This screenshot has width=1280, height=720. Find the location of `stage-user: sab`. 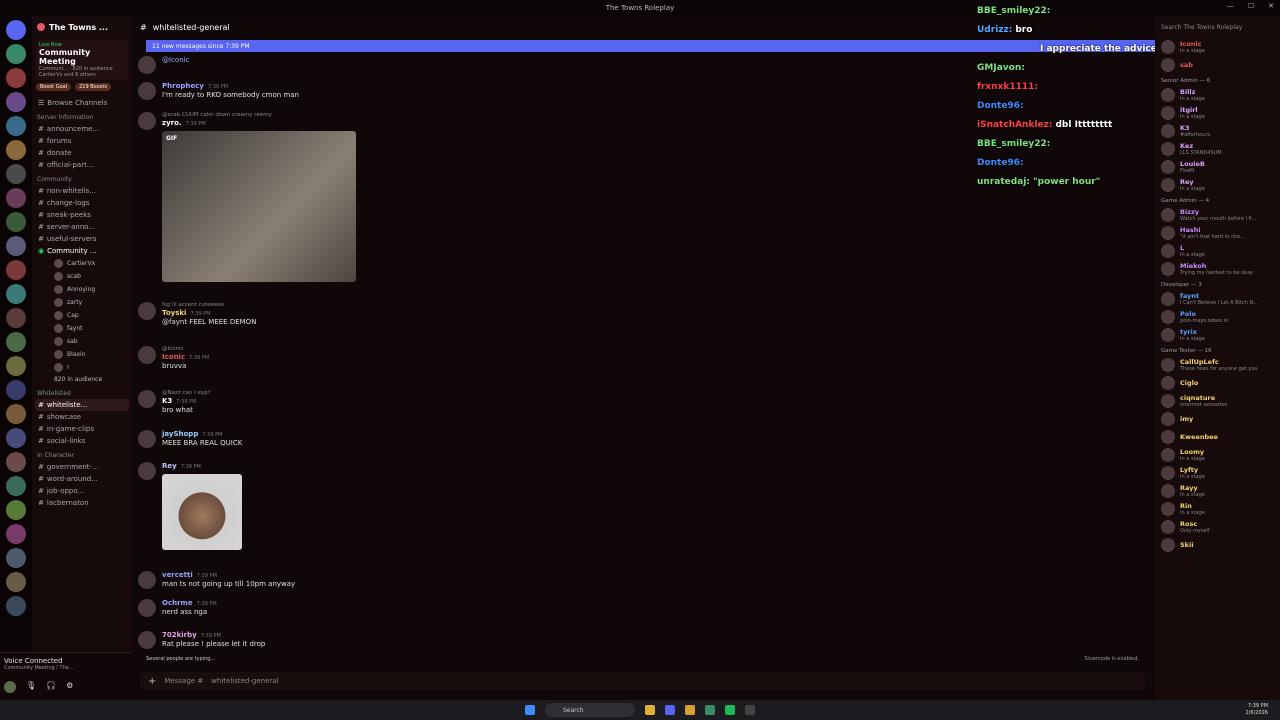

stage-user: sab is located at coordinates (82, 341).